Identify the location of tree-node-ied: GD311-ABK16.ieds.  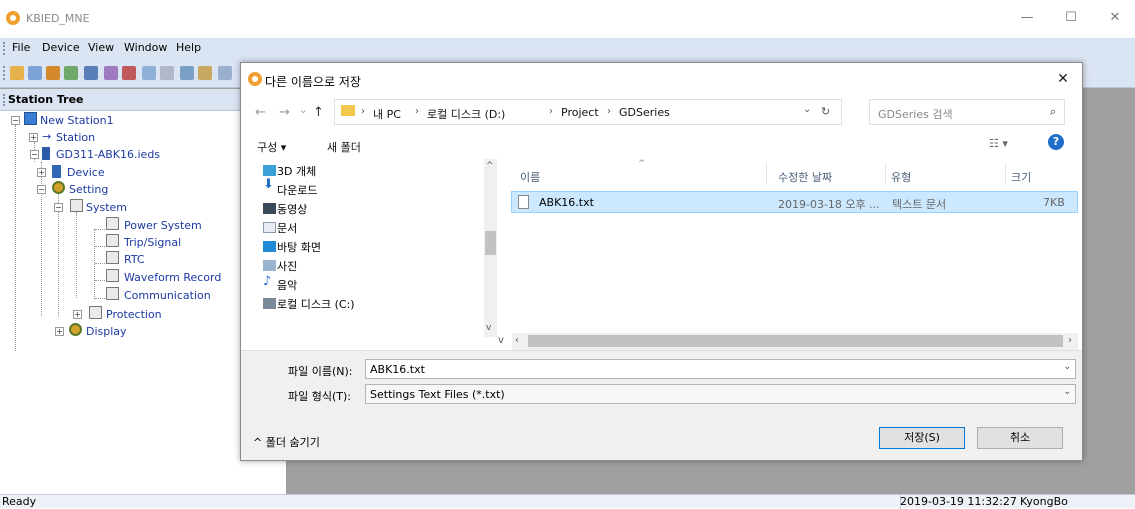
(108, 154).